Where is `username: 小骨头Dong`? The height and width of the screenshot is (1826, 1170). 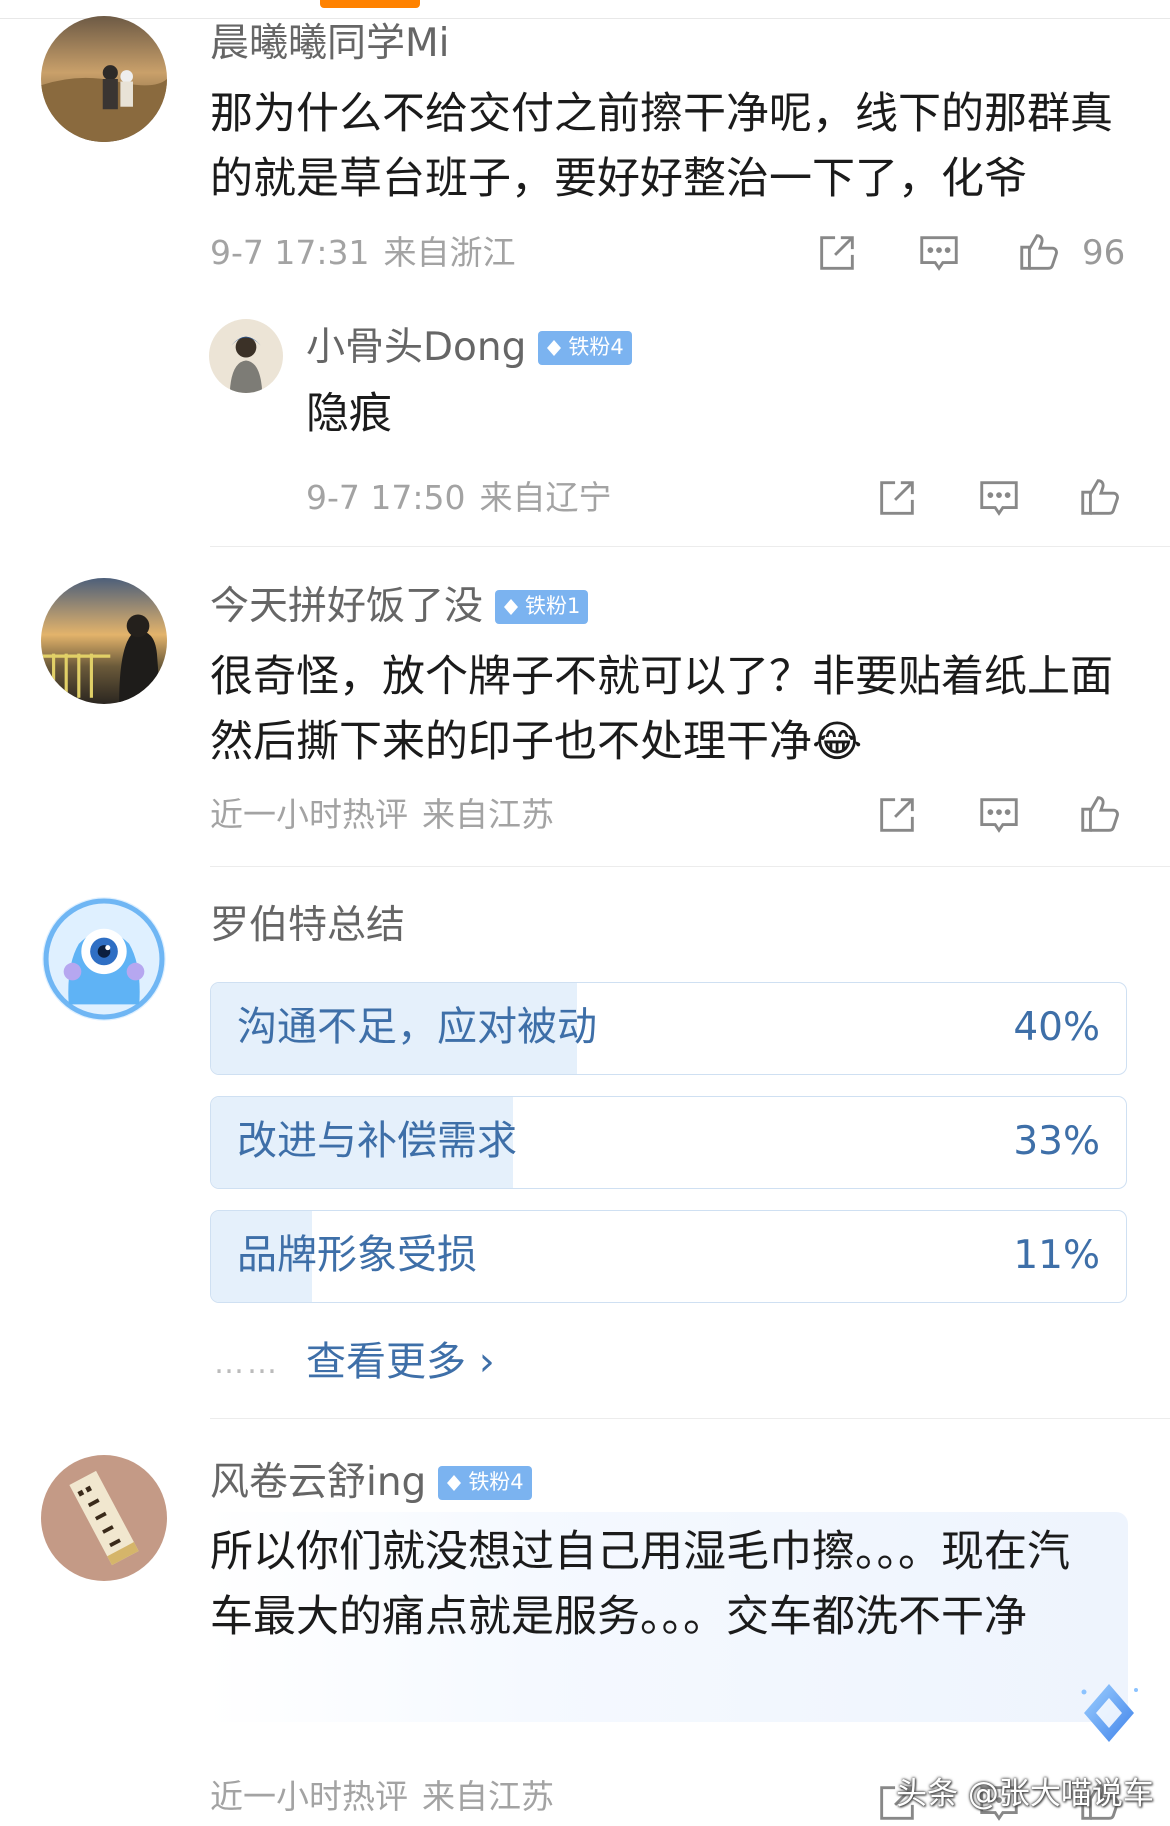 username: 小骨头Dong is located at coordinates (416, 347).